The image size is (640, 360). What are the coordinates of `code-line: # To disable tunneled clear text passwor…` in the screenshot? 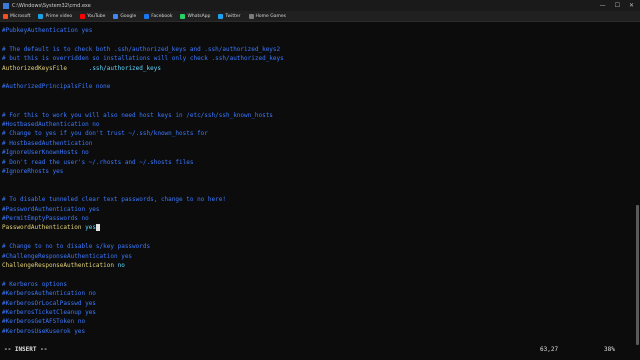 It's located at (114, 200).